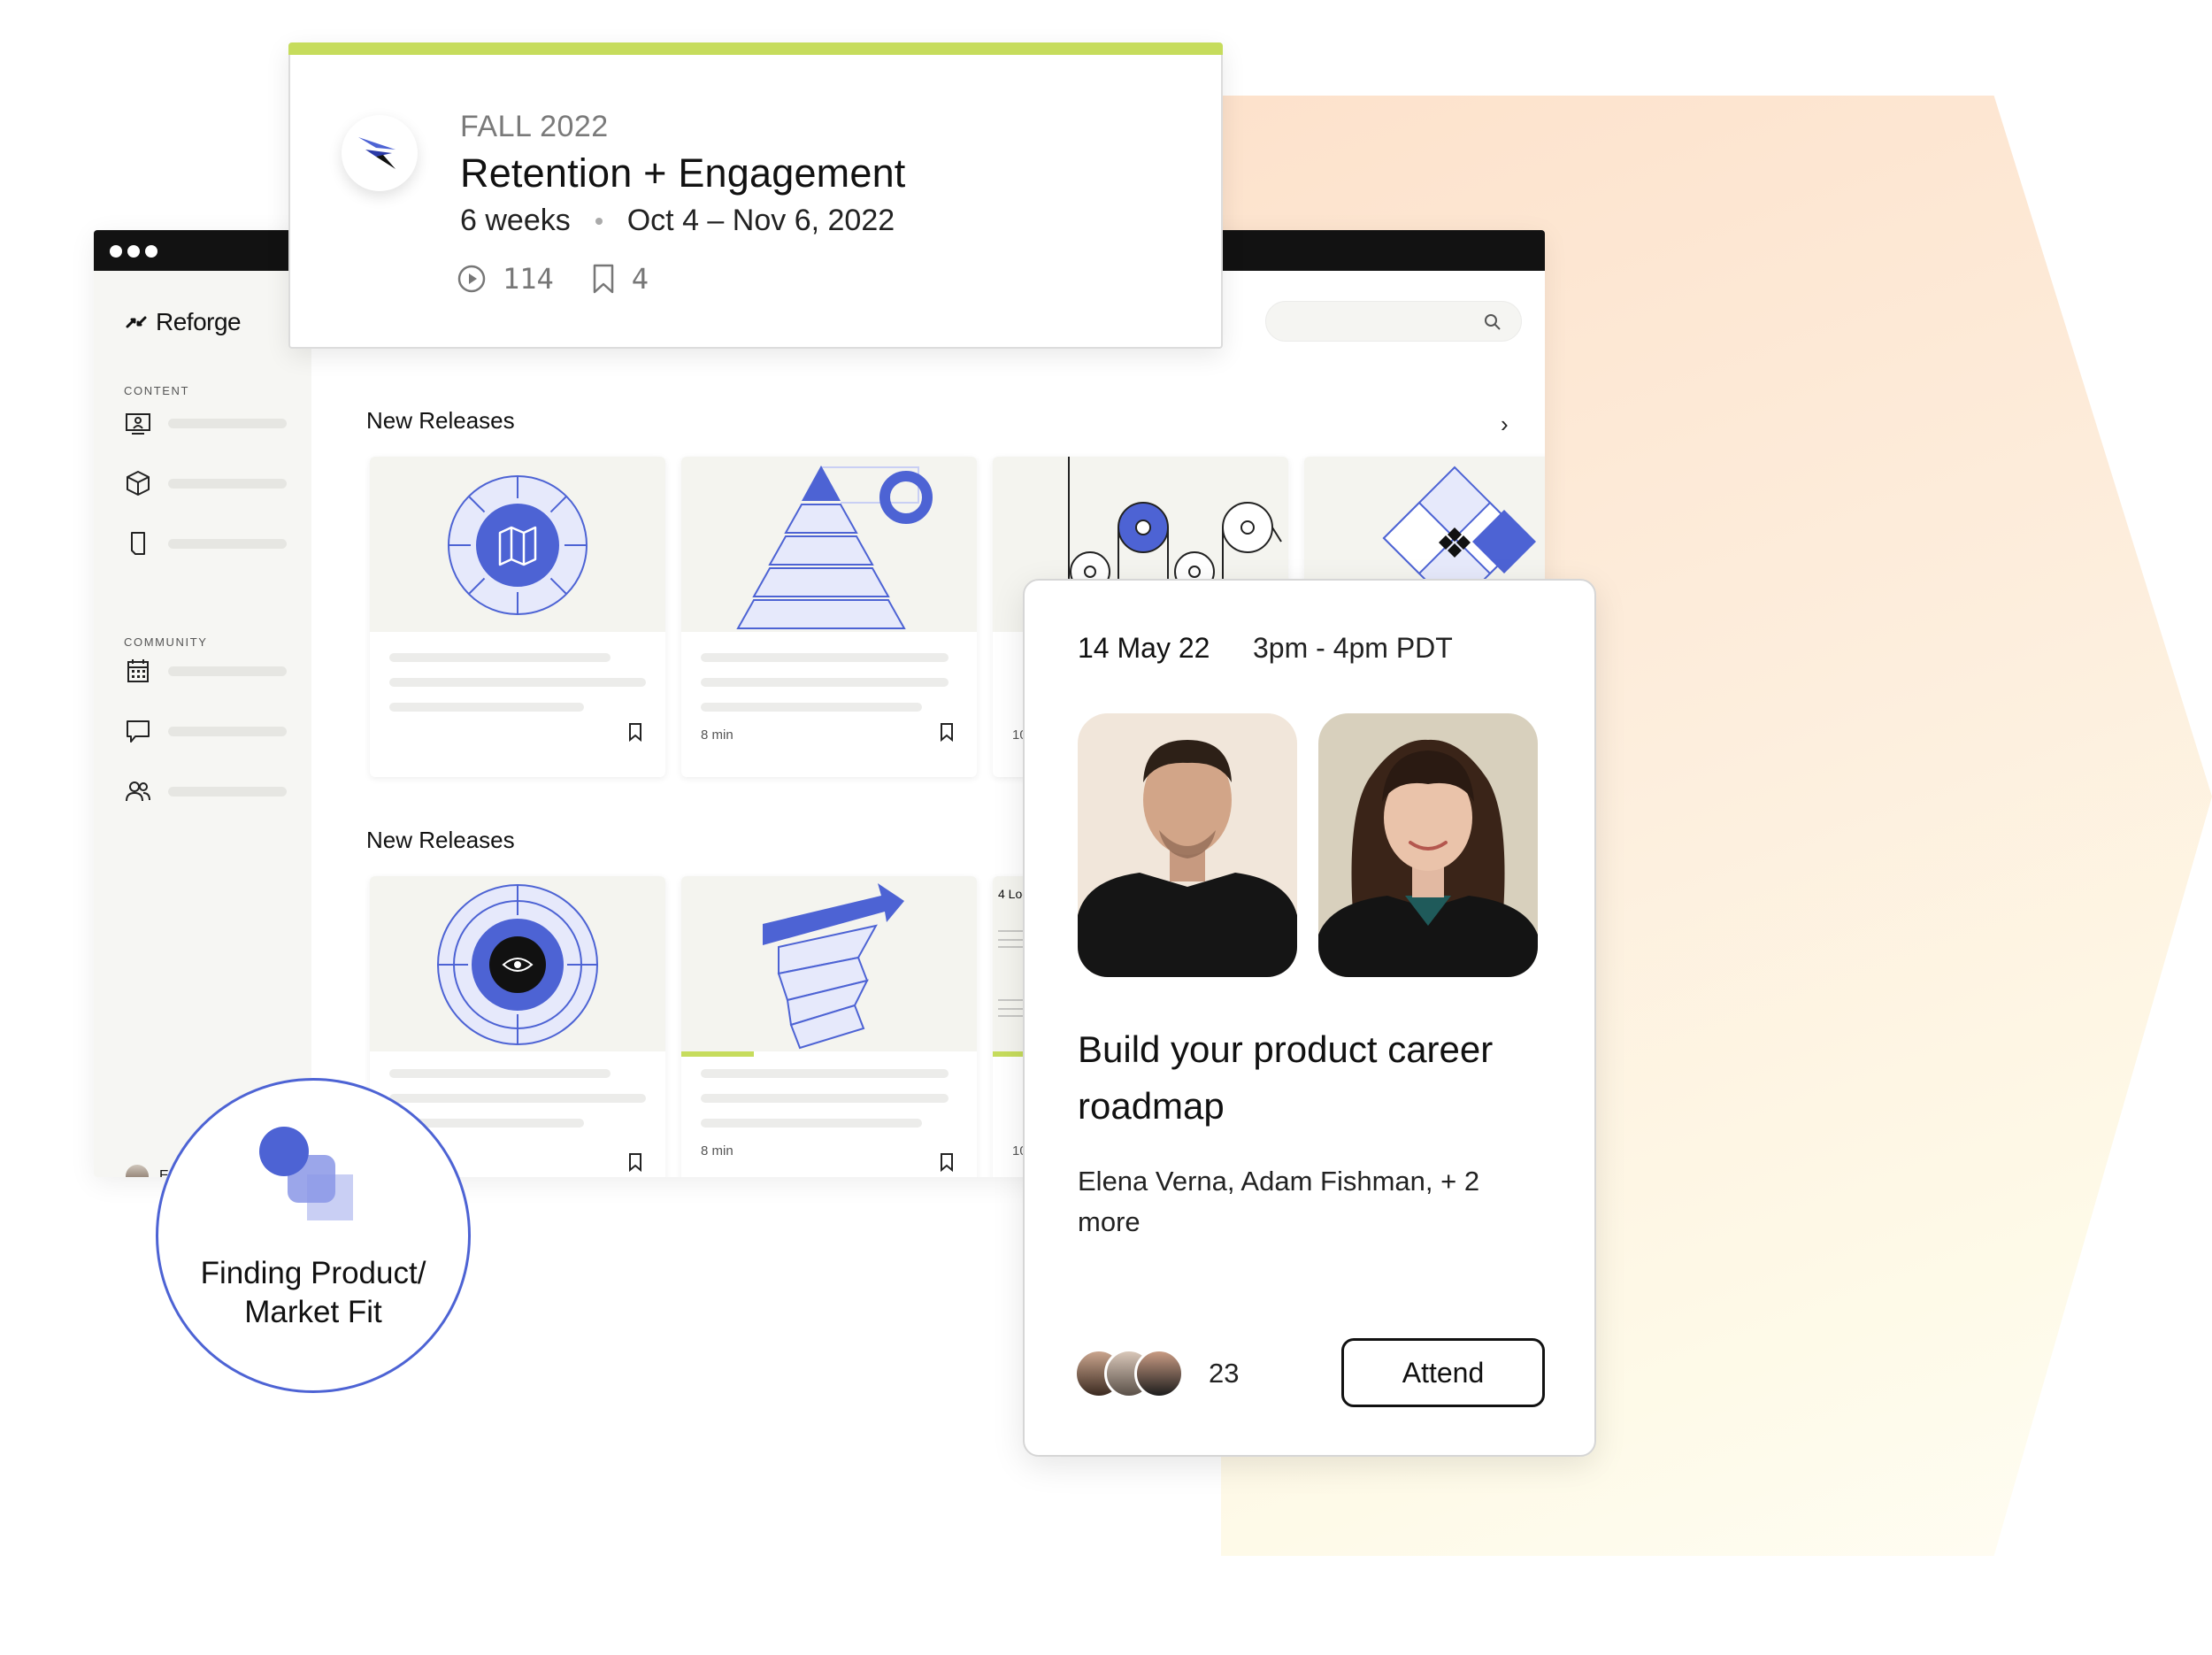 This screenshot has width=2212, height=1655. What do you see at coordinates (166, 642) in the screenshot?
I see `sidebar-section-community: COMMUNITY` at bounding box center [166, 642].